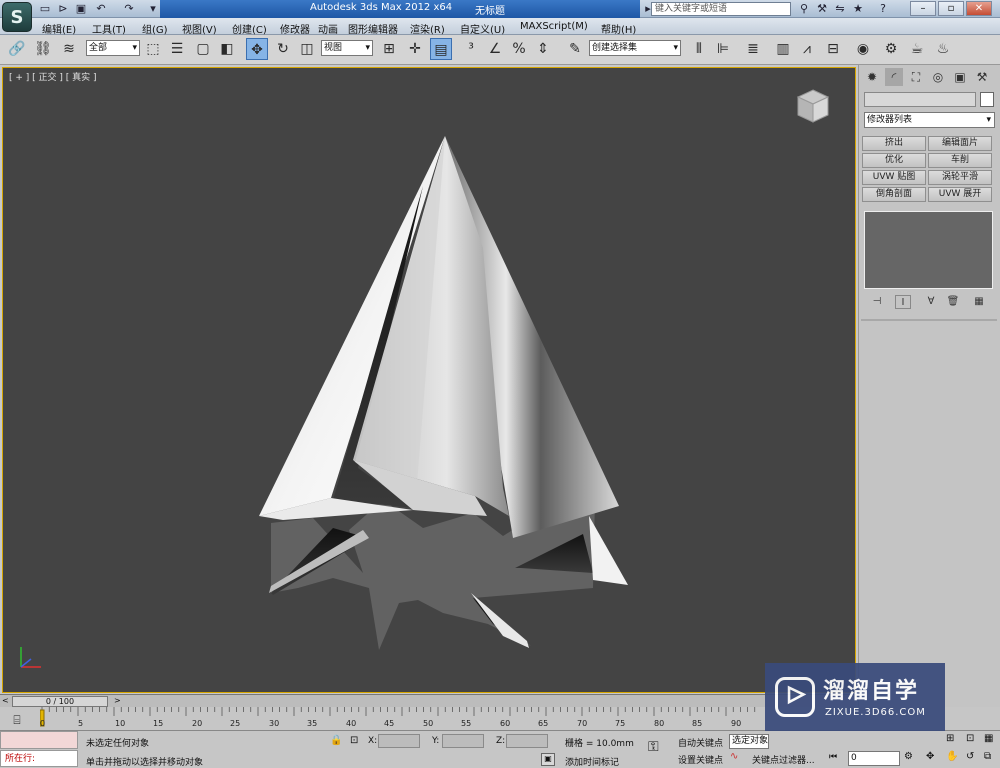 This screenshot has width=1000, height=768. What do you see at coordinates (153, 9) in the screenshot?
I see `quick-access-dropdown-icon: ▾` at bounding box center [153, 9].